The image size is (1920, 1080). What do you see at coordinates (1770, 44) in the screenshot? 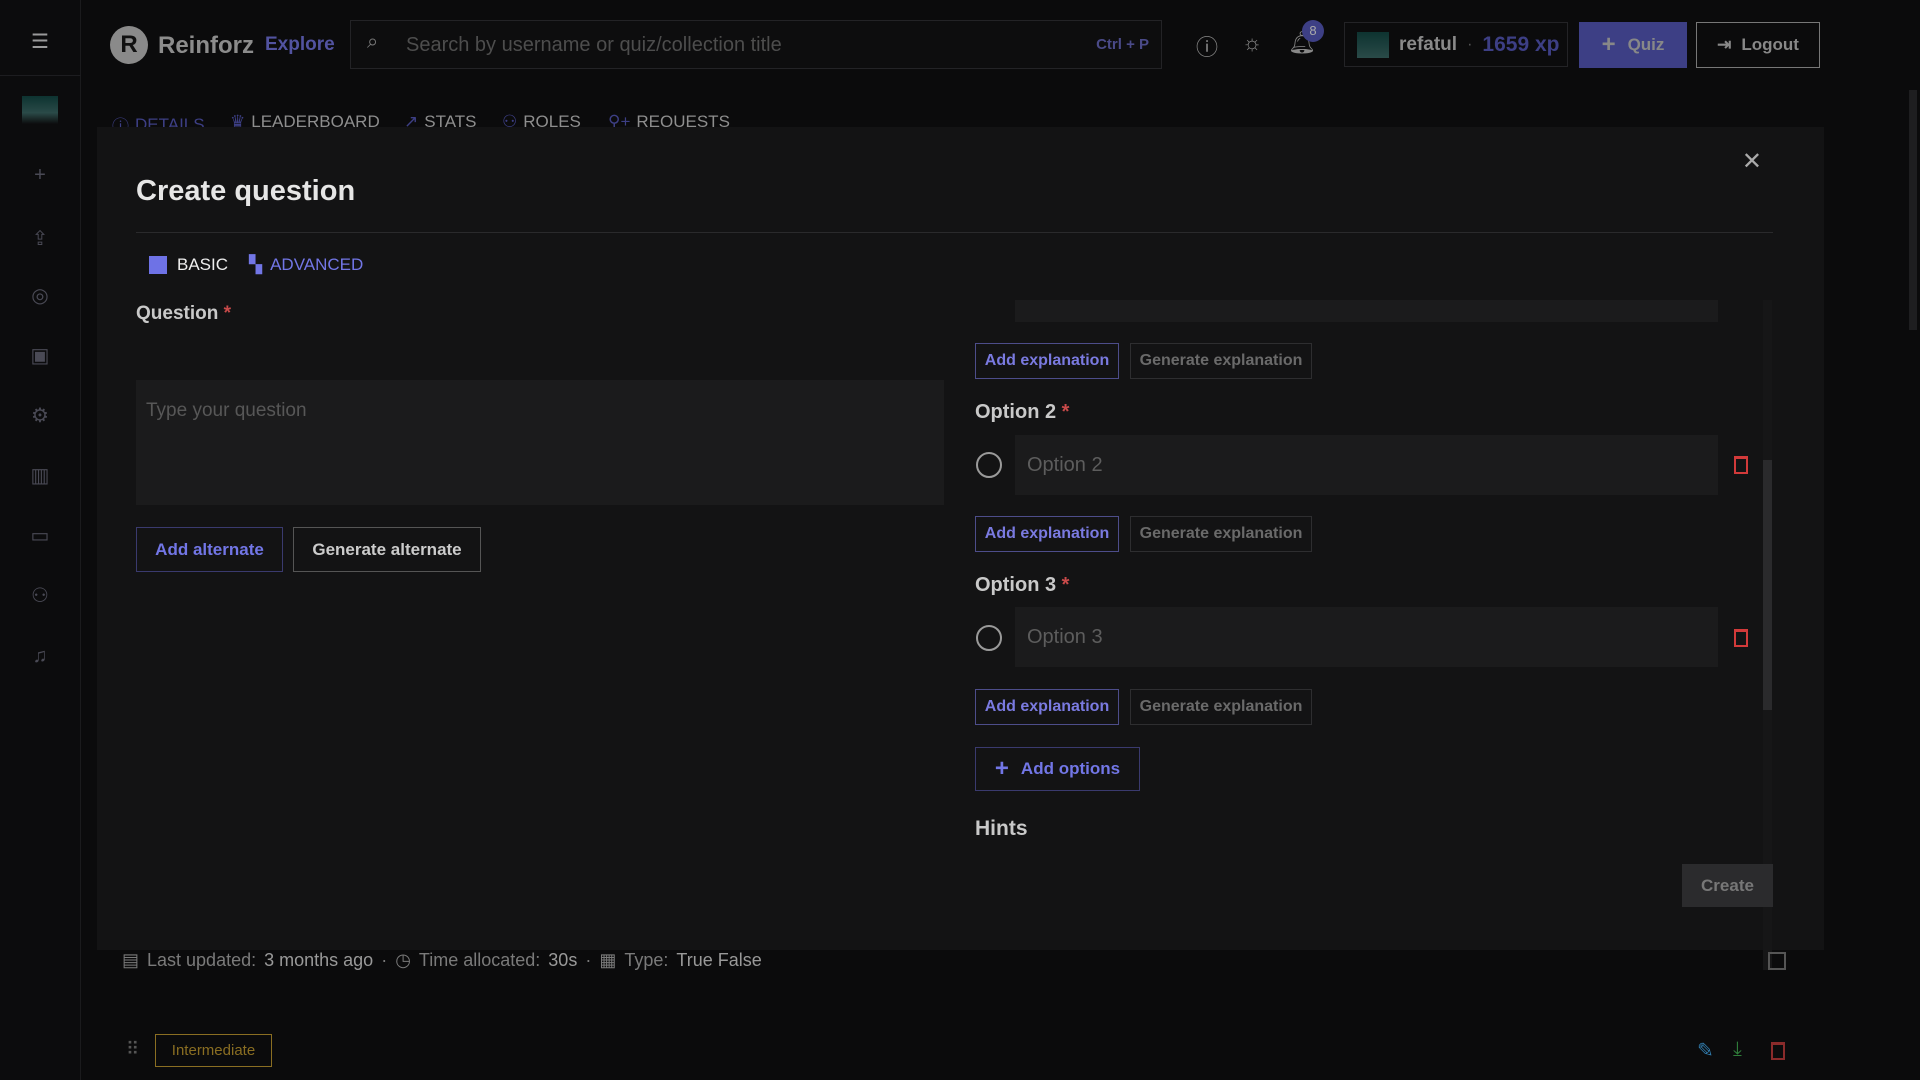
I see `logout-label: Logout` at bounding box center [1770, 44].